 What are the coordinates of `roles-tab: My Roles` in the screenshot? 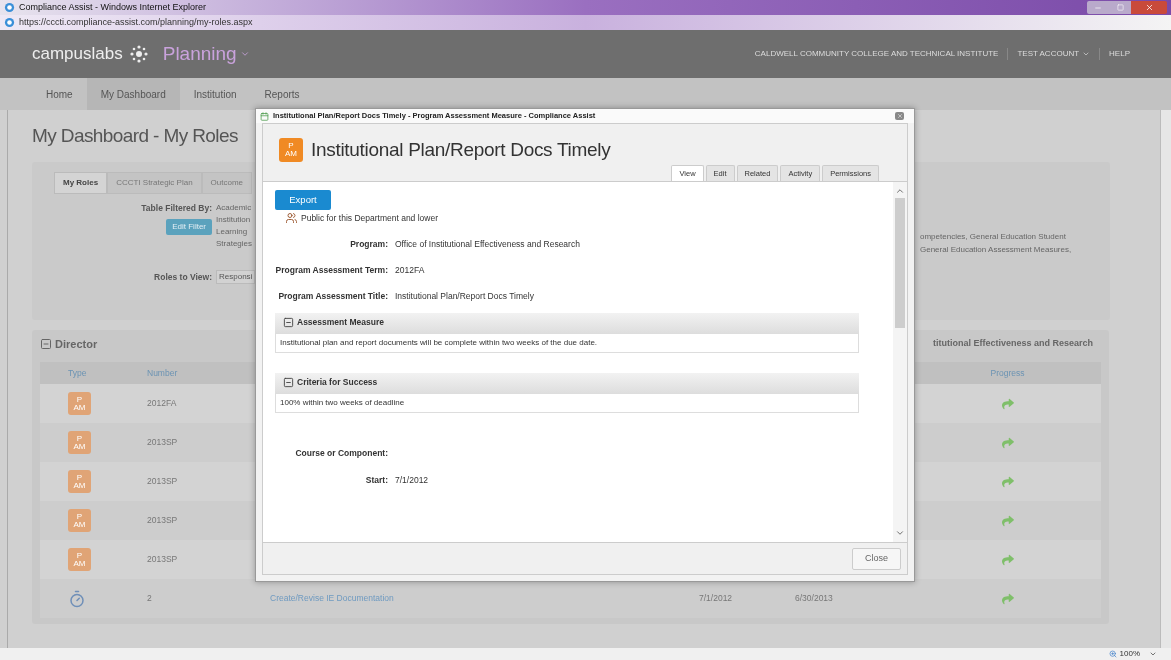 It's located at (81, 183).